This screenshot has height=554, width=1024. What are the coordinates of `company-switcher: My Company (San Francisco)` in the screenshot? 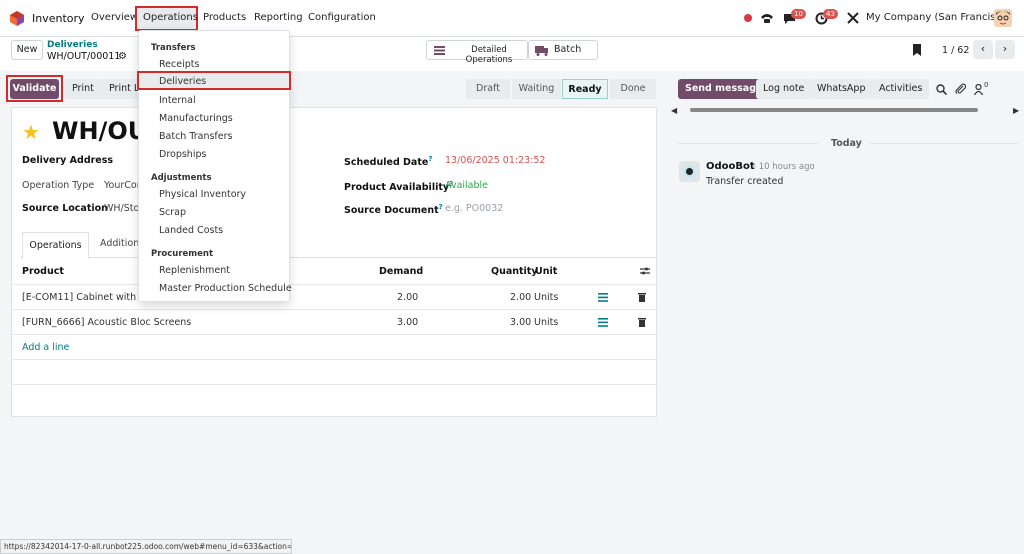 It's located at (938, 17).